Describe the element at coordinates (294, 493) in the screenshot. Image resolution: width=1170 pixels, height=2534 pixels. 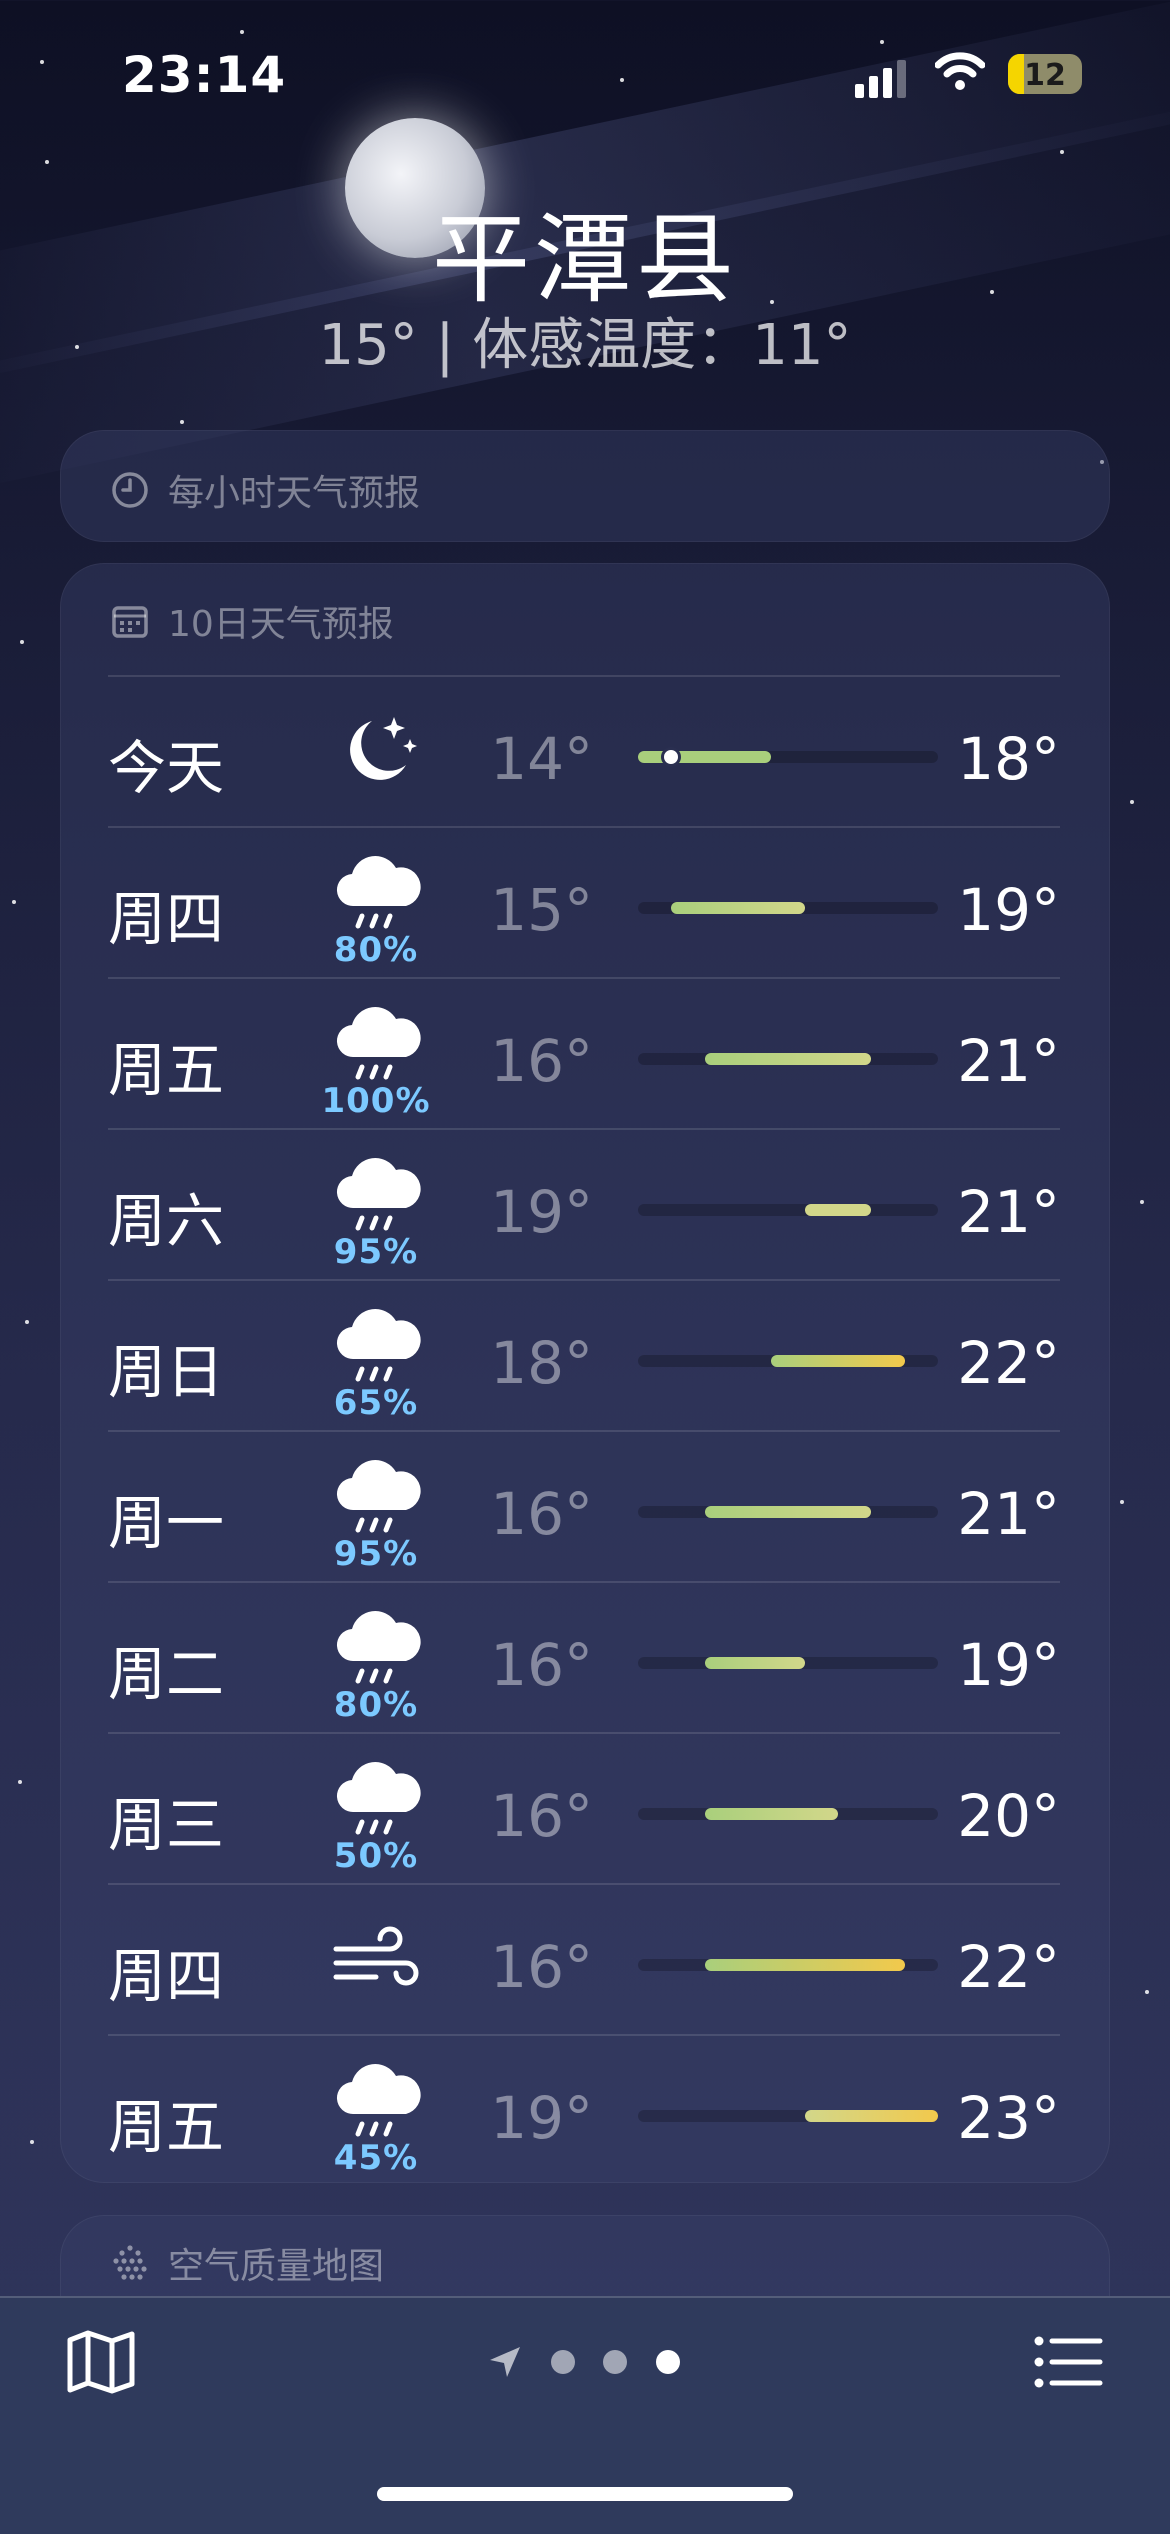
I see `hourly-forecast-title: 每小时天气预报` at that location.